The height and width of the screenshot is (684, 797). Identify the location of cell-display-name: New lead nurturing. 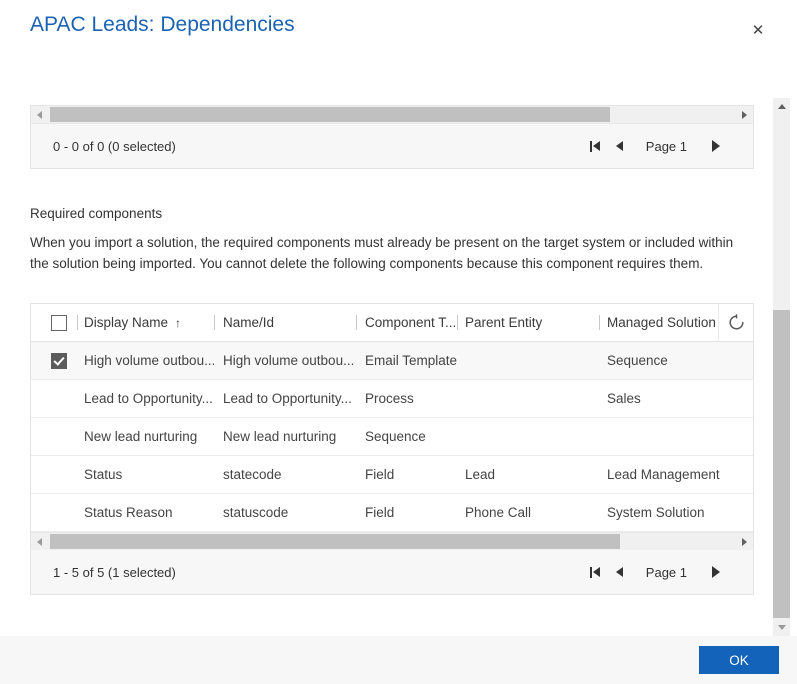
(141, 436).